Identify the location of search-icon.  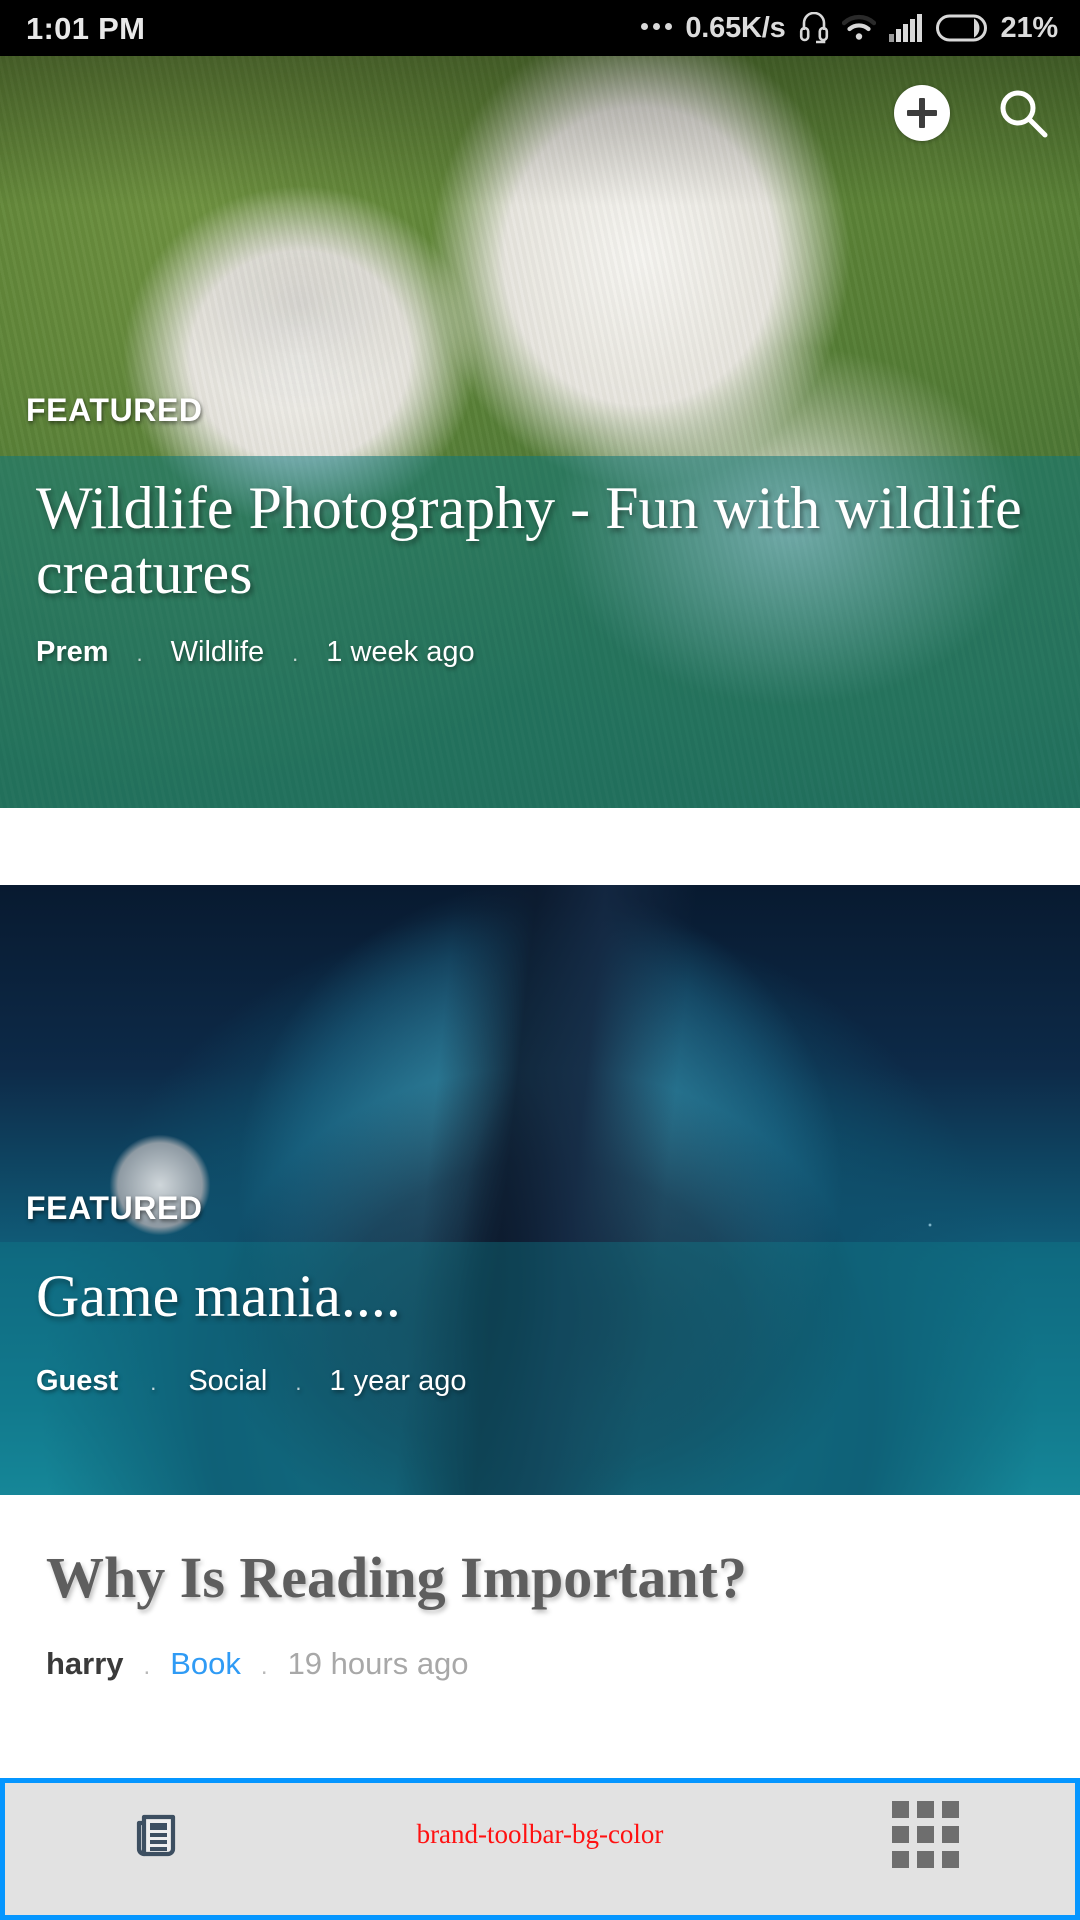
(1023, 113).